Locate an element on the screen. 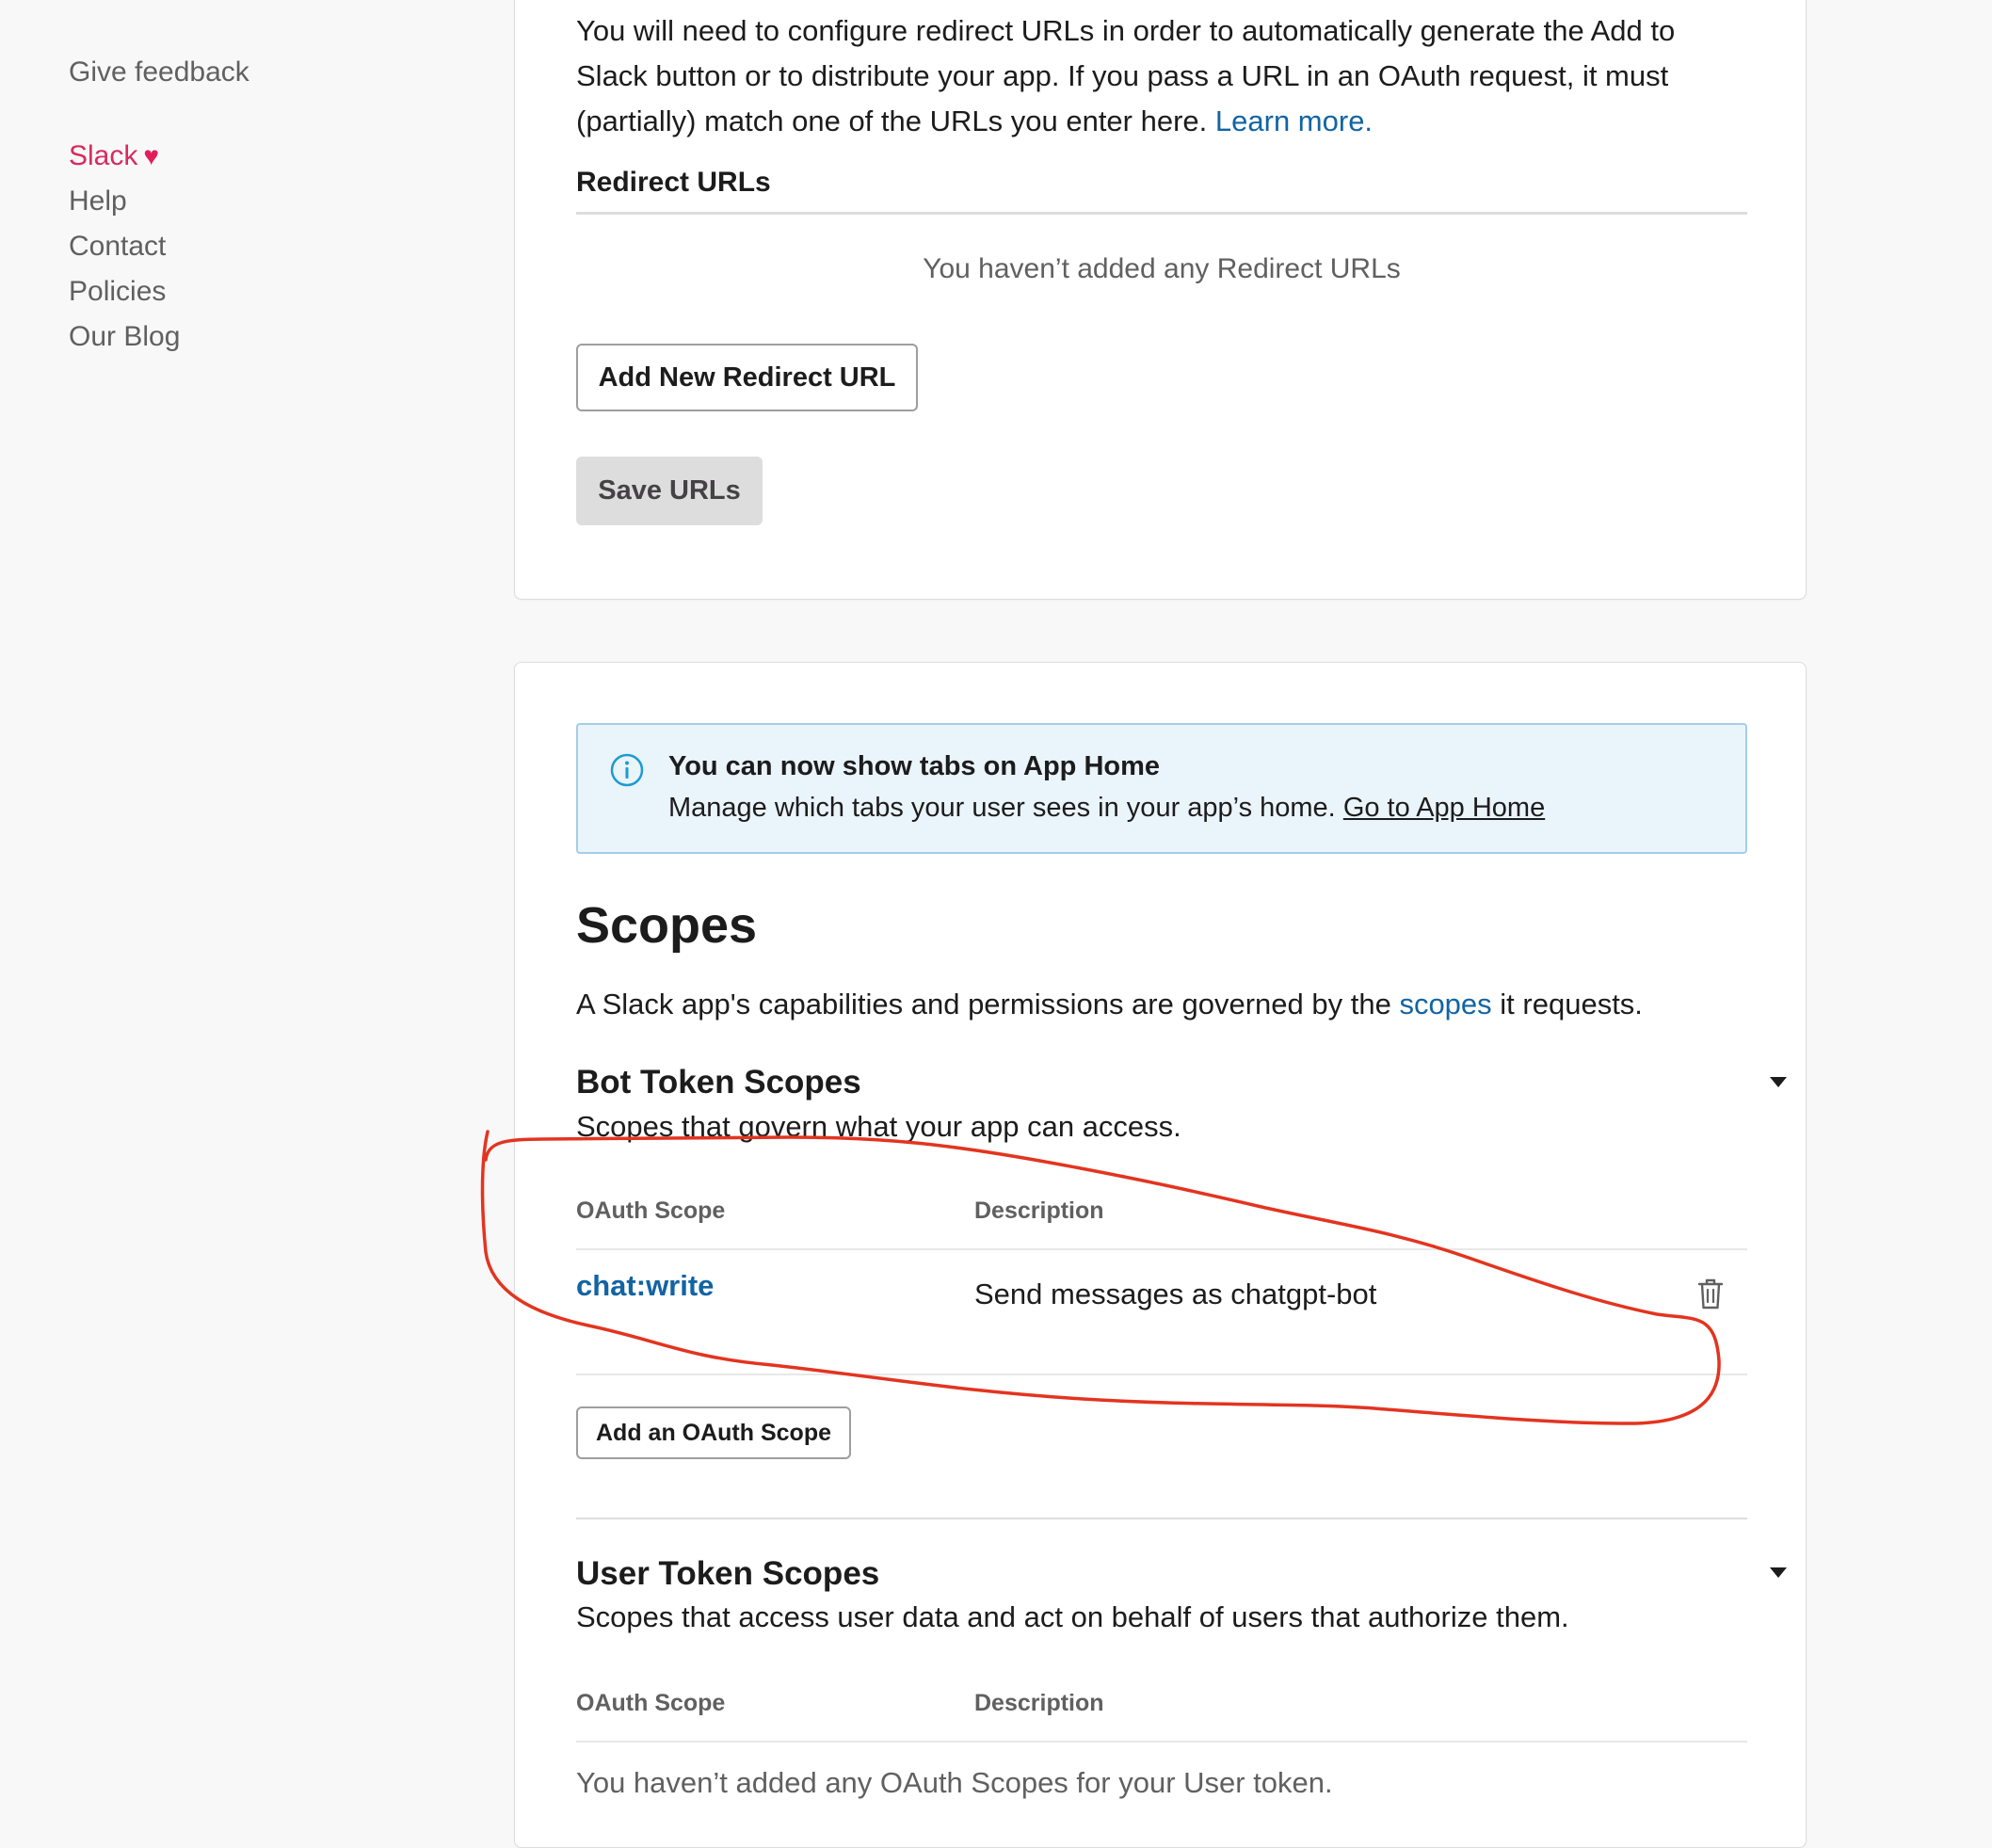 This screenshot has width=1992, height=1848. sidebar-link-label: Slack is located at coordinates (104, 155).